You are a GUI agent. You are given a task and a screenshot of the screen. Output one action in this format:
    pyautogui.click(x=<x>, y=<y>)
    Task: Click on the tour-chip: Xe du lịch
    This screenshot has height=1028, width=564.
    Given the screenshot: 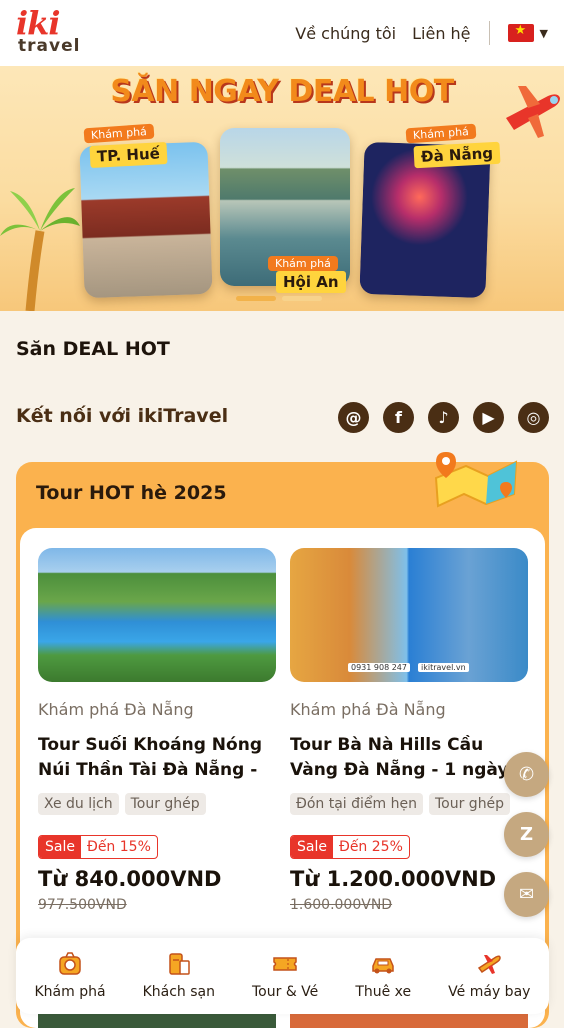 What is the action you would take?
    pyautogui.click(x=78, y=804)
    